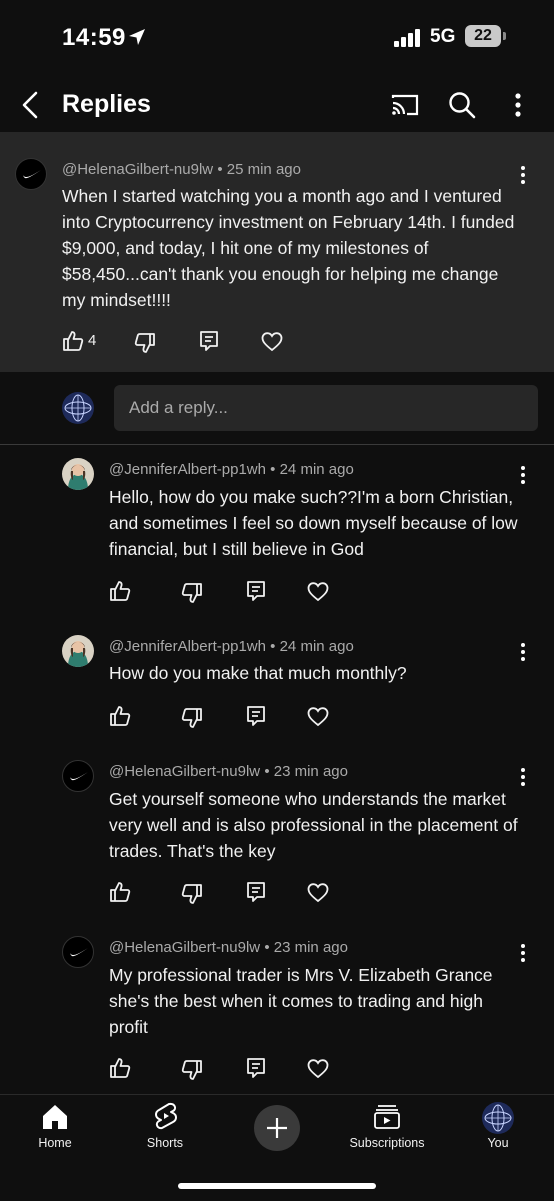  I want to click on comment-age: 25 min ago, so click(263, 169).